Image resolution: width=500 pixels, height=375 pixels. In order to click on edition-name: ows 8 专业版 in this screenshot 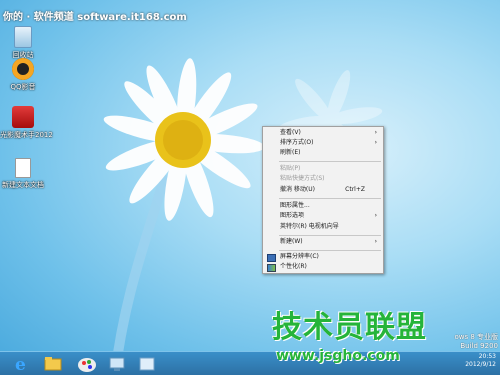, I will do `click(476, 337)`.